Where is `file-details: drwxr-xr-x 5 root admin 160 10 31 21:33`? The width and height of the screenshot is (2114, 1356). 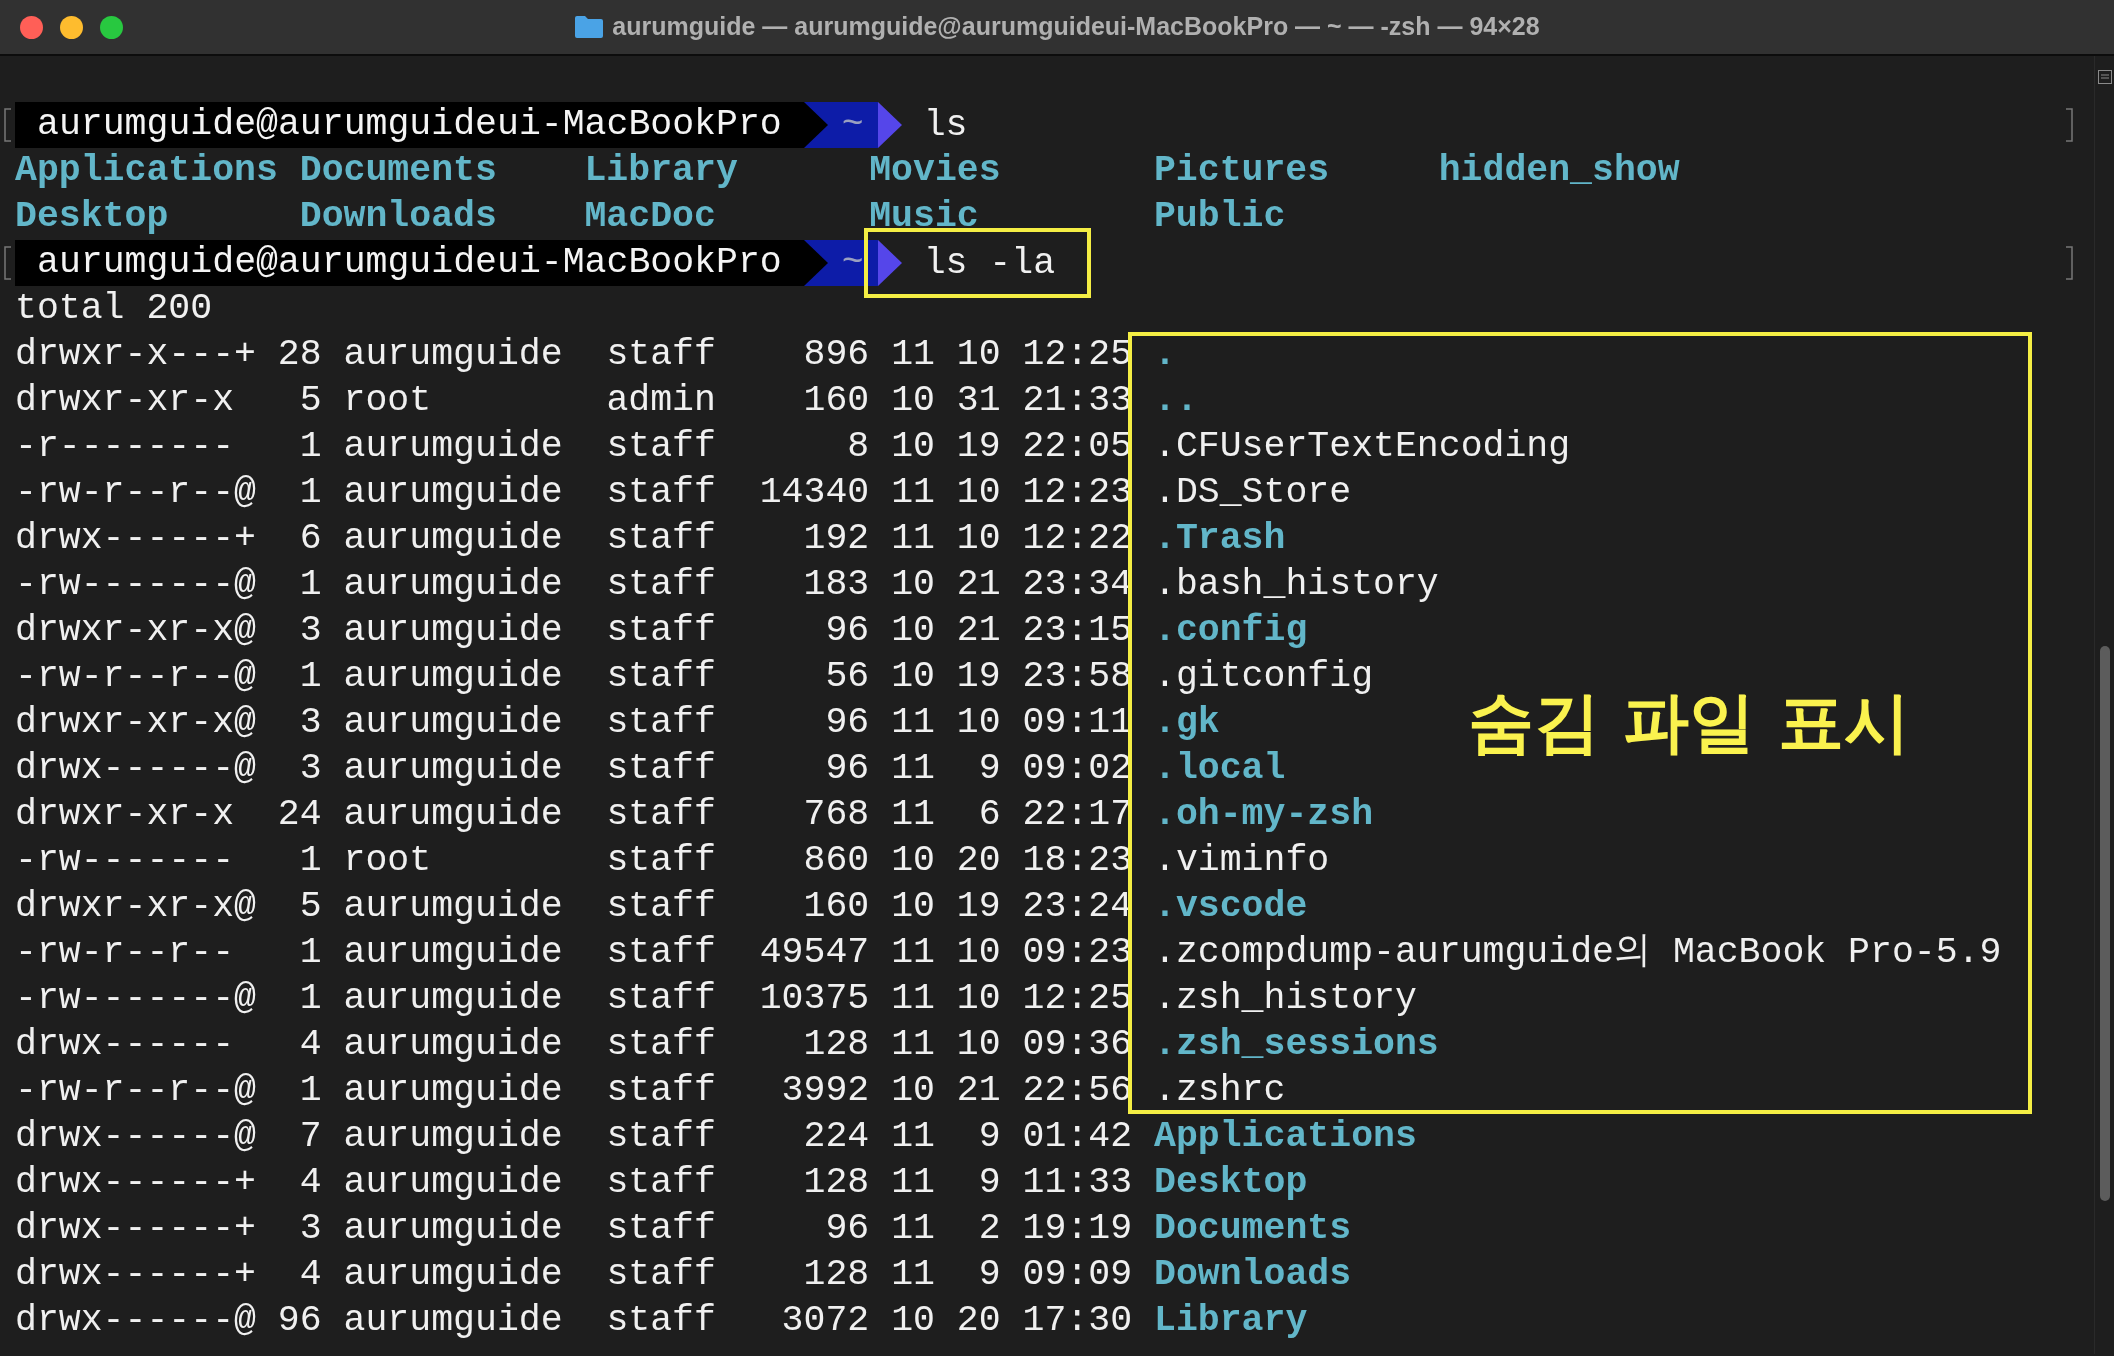
file-details: drwxr-xr-x 5 root admin 160 10 31 21:33 is located at coordinates (574, 401).